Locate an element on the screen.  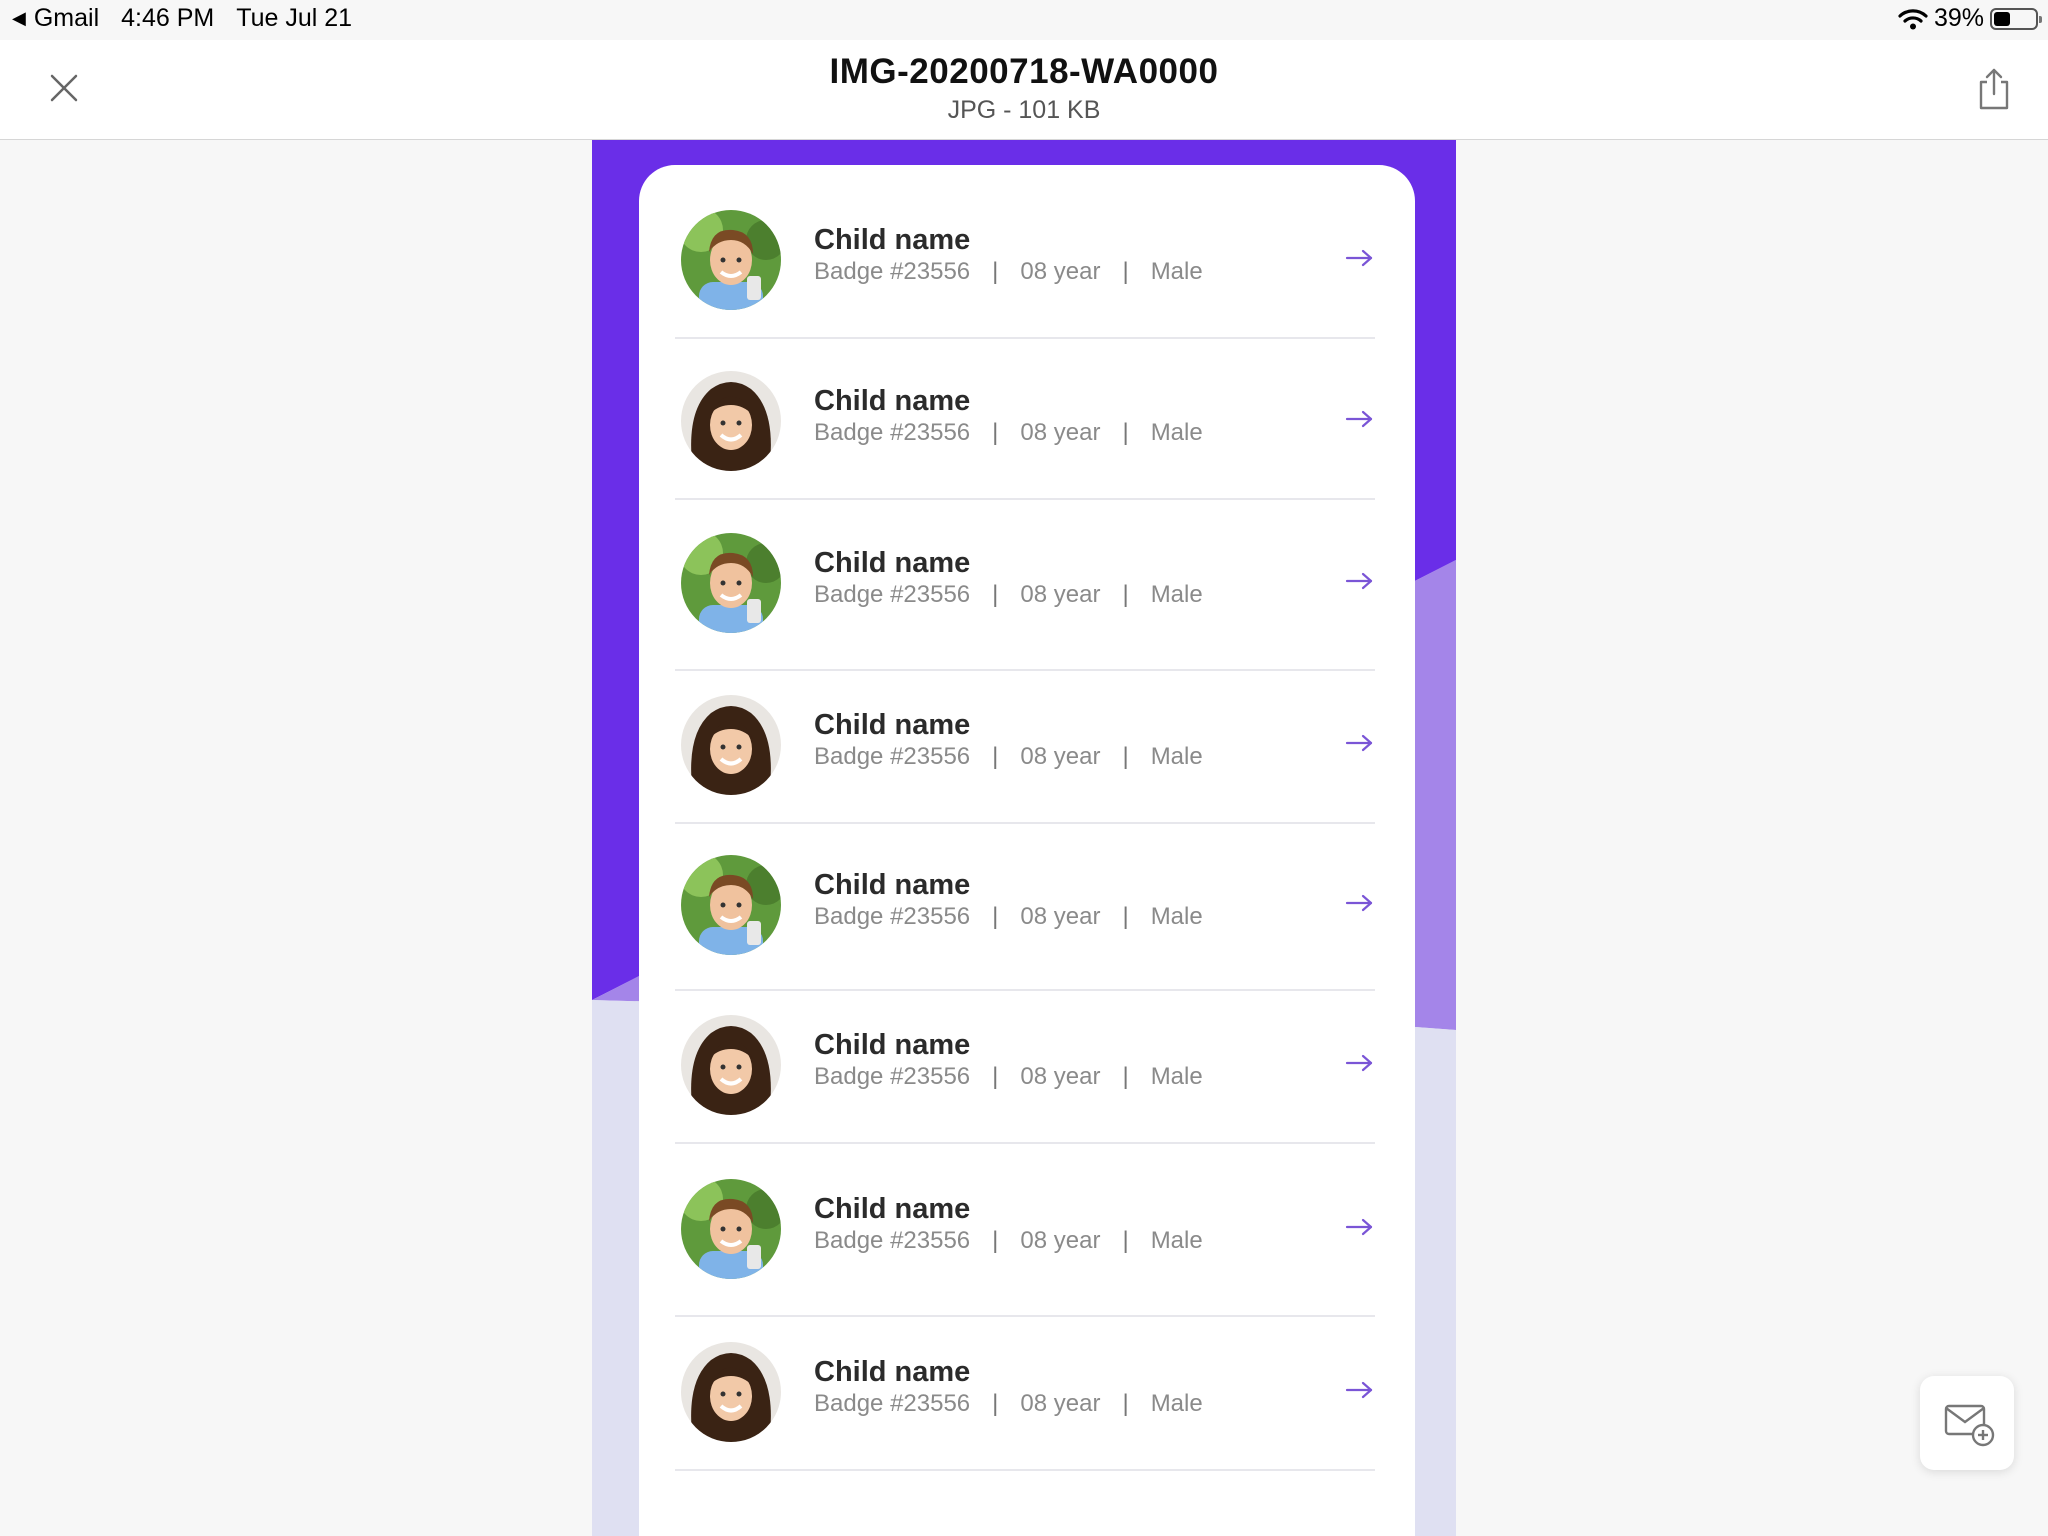
file-title: IMG-20200718-WA0000 is located at coordinates (1024, 71).